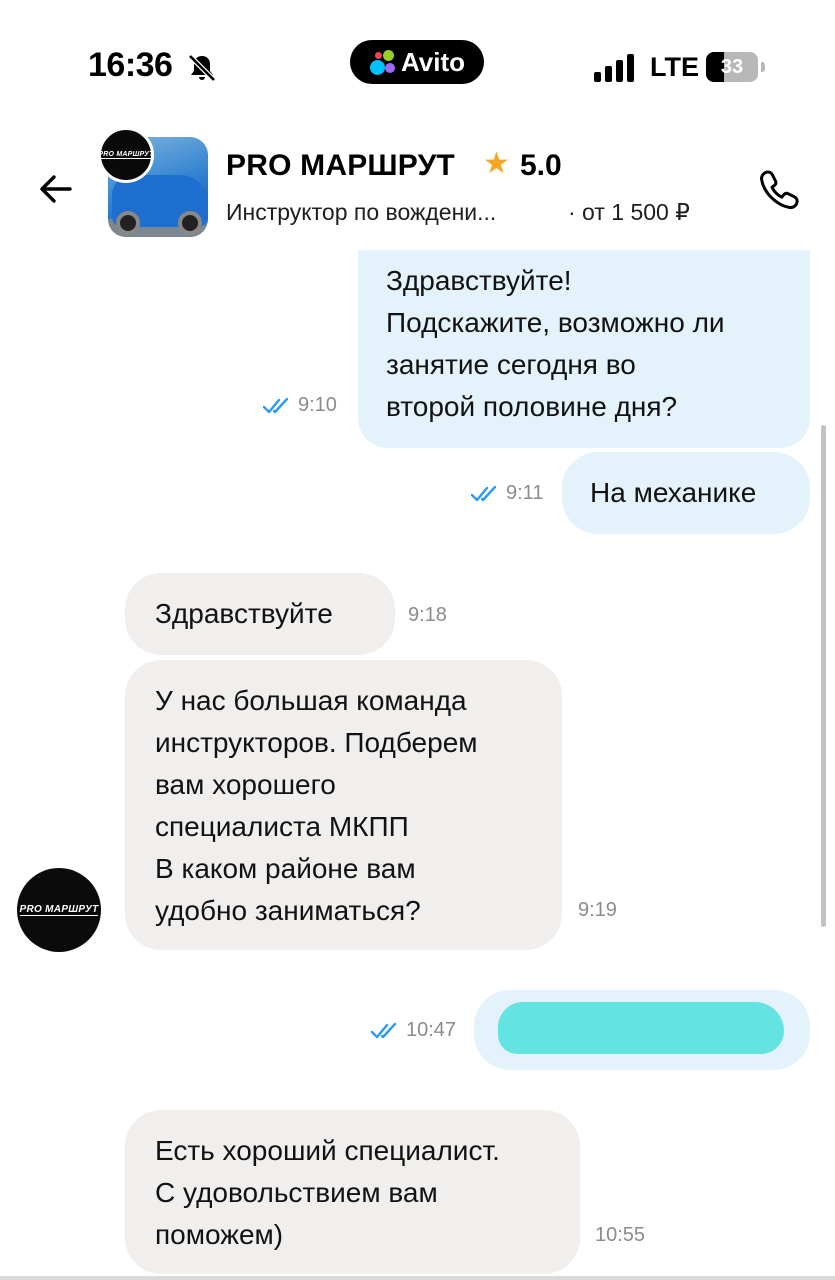  I want to click on message-time: 9:10, so click(317, 405).